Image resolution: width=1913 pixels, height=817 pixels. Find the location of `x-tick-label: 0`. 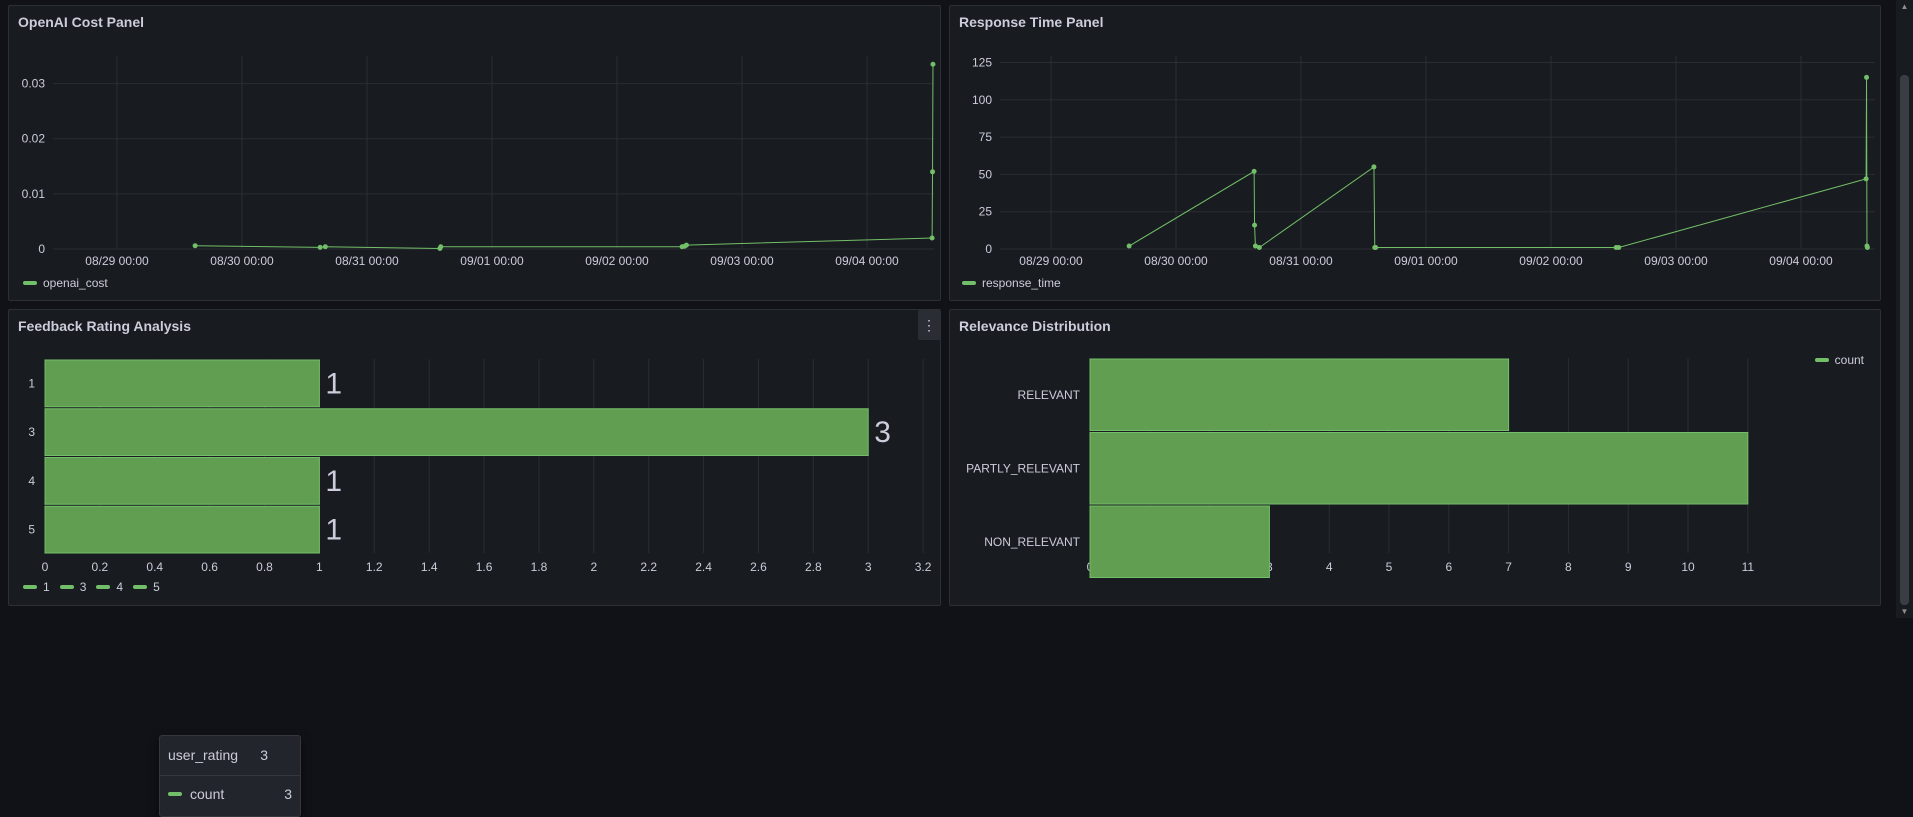

x-tick-label: 0 is located at coordinates (45, 567).